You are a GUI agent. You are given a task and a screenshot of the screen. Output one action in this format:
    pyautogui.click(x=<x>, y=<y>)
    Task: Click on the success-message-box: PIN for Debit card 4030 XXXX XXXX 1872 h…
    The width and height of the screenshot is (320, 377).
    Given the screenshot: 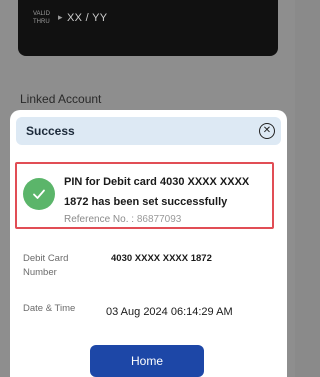 What is the action you would take?
    pyautogui.click(x=144, y=195)
    